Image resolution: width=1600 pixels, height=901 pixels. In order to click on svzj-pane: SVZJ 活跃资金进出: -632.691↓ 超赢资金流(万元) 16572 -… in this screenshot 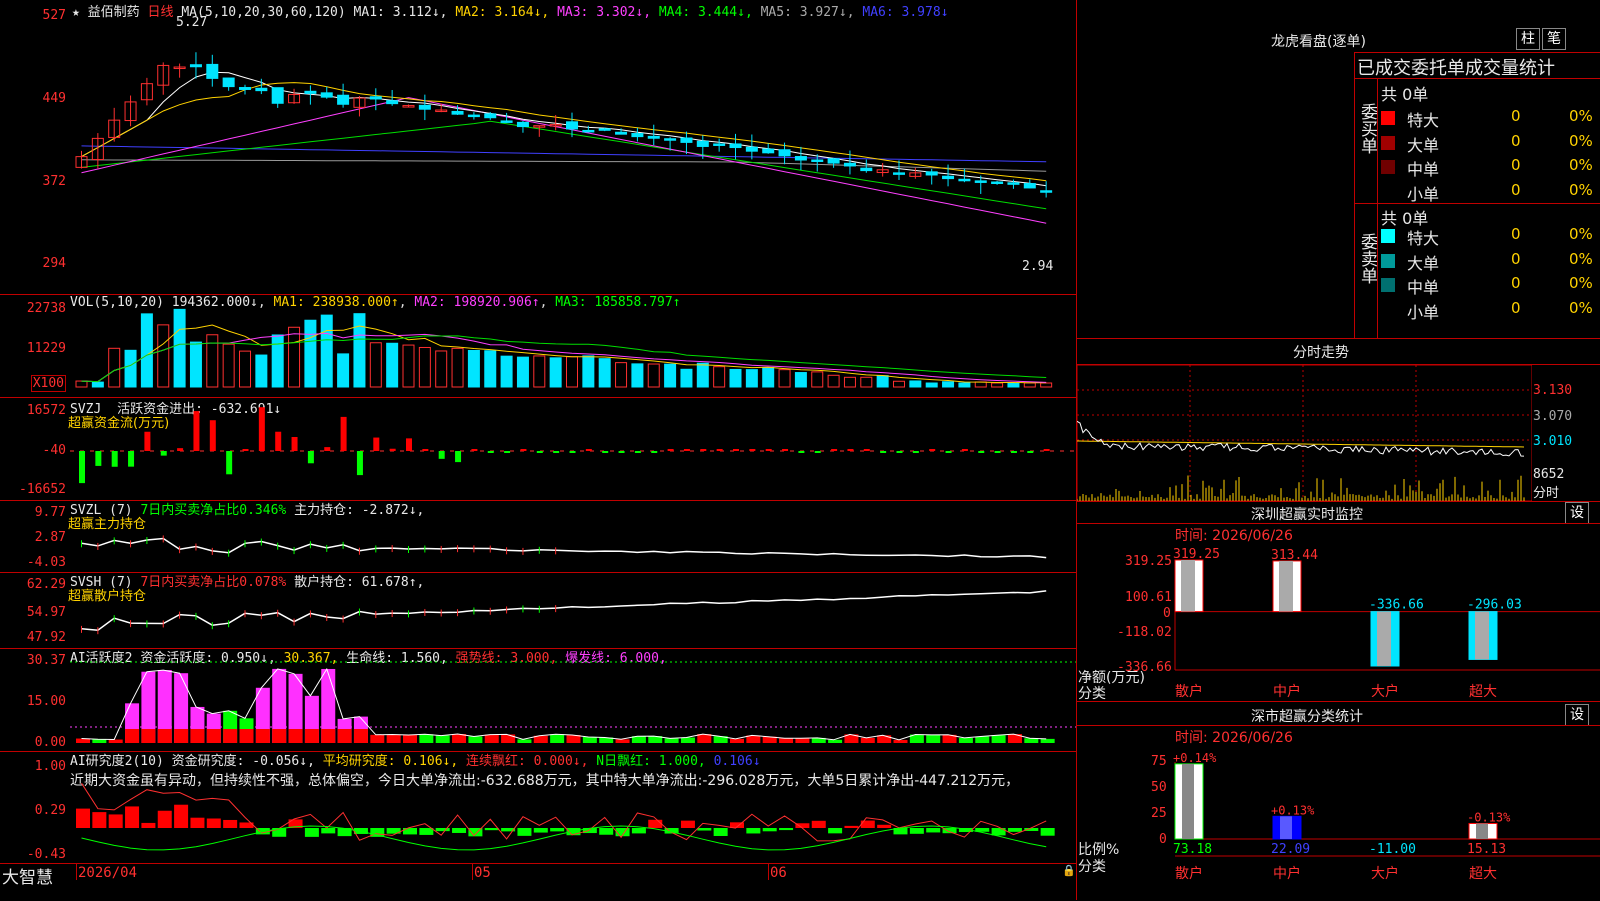, I will do `click(538, 449)`.